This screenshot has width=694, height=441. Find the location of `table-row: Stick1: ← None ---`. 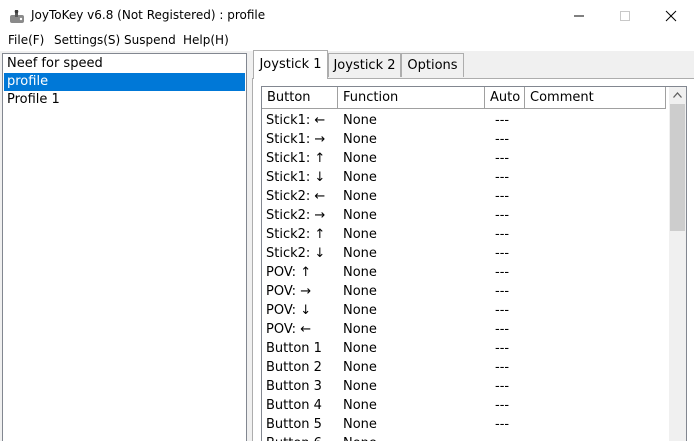

table-row: Stick1: ← None --- is located at coordinates (464, 120).